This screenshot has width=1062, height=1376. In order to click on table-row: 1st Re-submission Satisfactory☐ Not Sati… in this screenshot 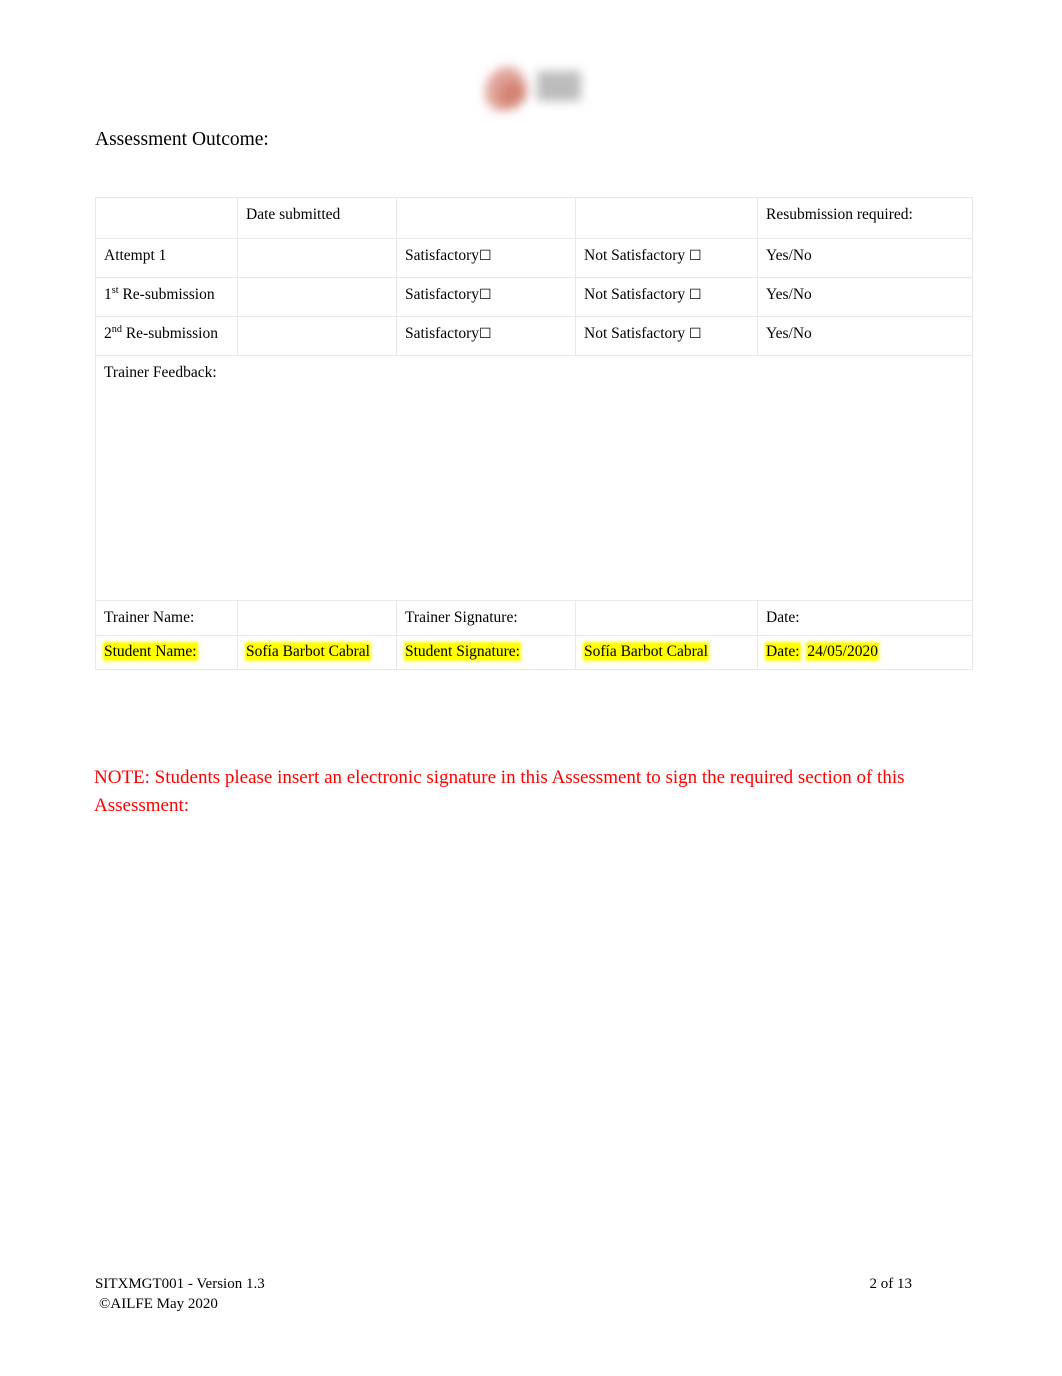, I will do `click(534, 297)`.